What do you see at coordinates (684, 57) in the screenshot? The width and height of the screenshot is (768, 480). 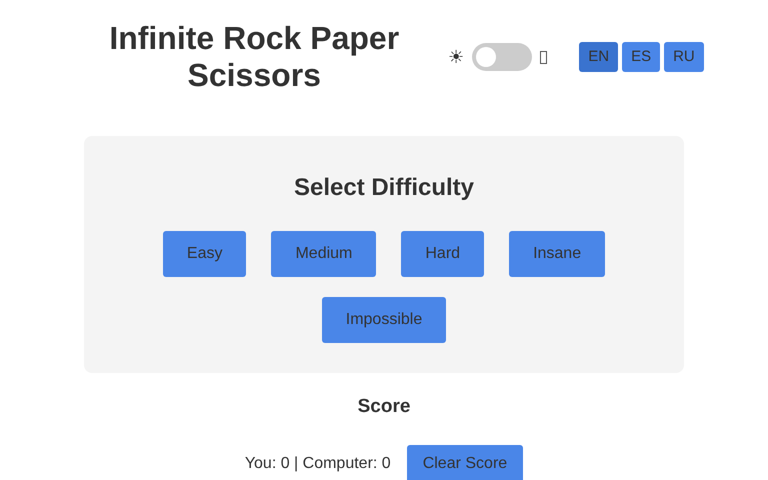 I see `language-button: RU` at bounding box center [684, 57].